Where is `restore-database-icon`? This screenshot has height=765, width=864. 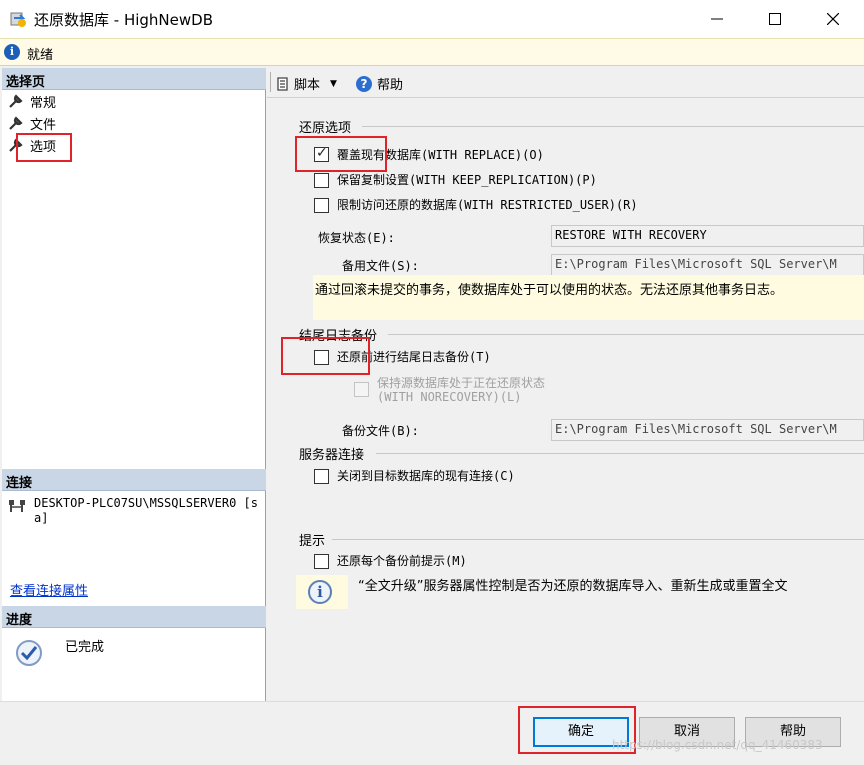
restore-database-icon is located at coordinates (18, 19).